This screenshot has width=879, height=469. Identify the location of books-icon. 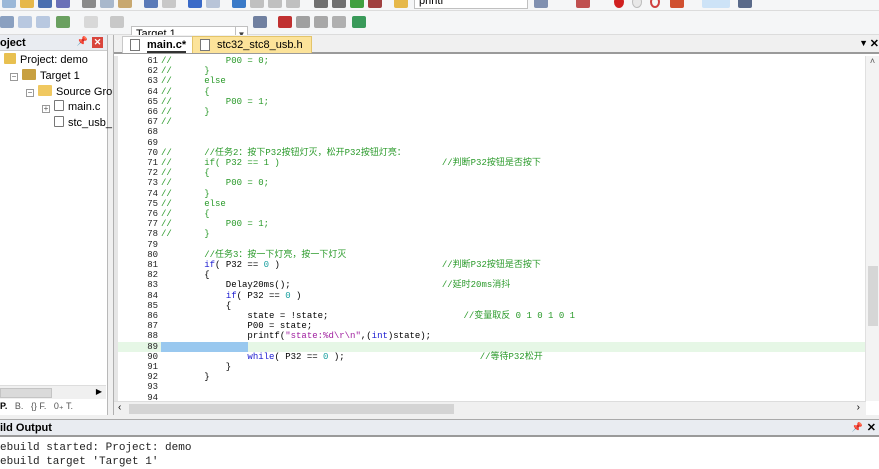
(303, 22).